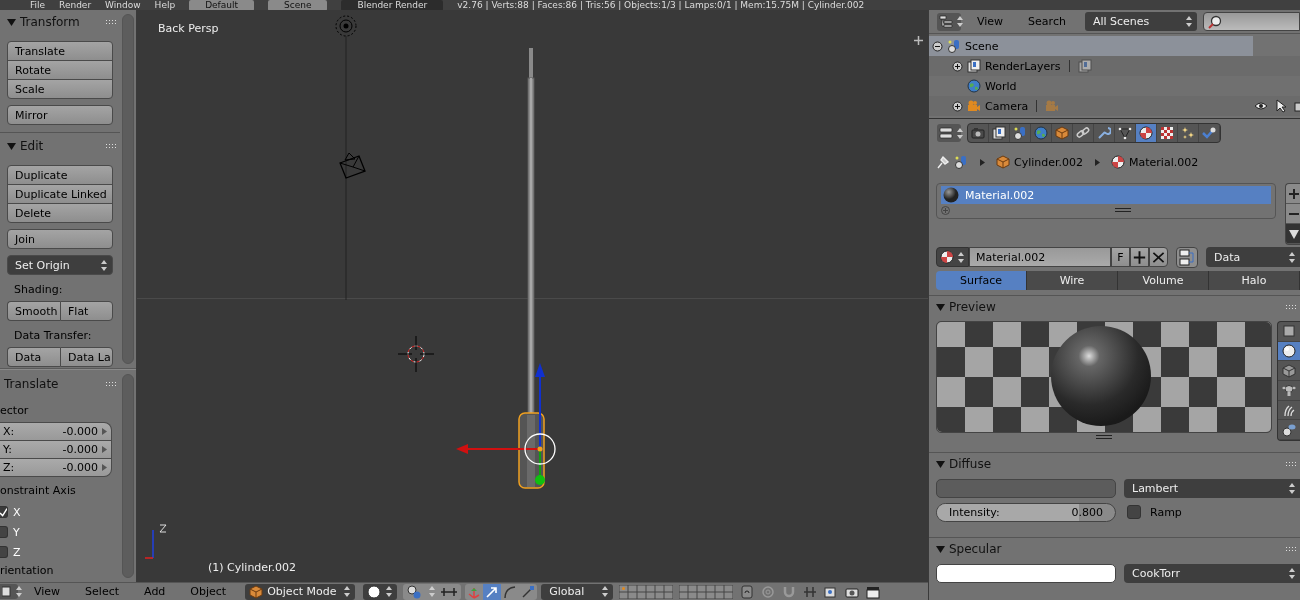  Describe the element at coordinates (747, 591) in the screenshot. I see `lock-icon` at that location.